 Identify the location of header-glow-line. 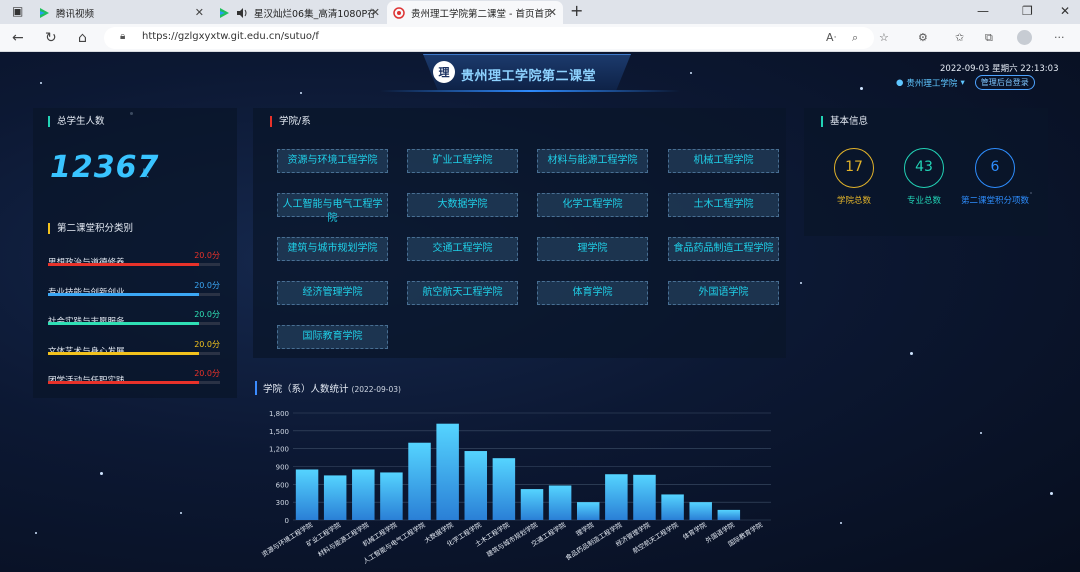
(530, 91).